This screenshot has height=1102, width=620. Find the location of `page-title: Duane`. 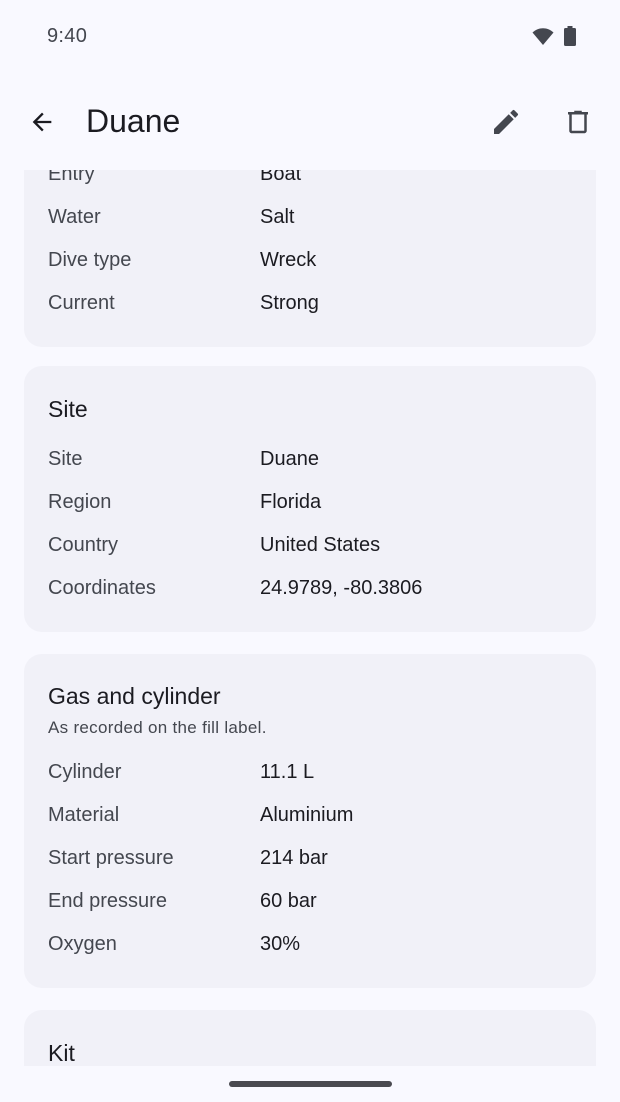

page-title: Duane is located at coordinates (133, 121).